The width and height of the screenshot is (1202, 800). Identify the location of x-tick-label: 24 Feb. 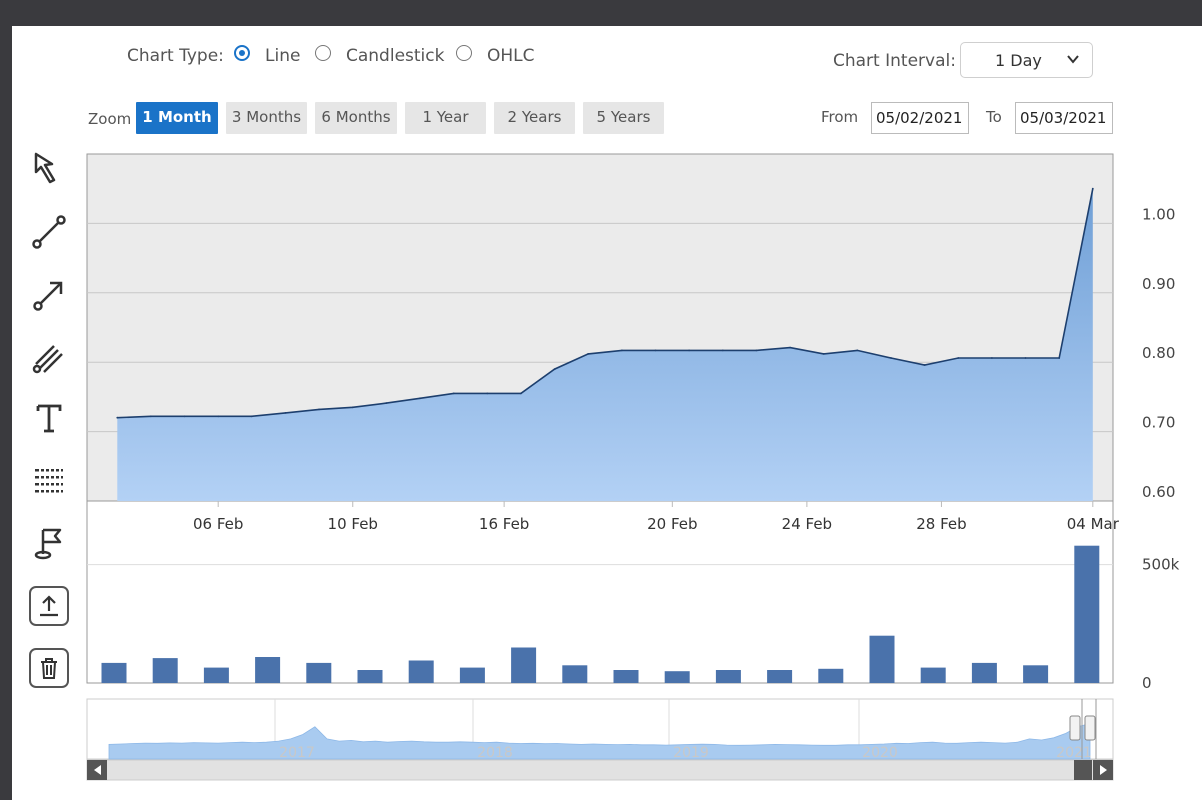
(807, 524).